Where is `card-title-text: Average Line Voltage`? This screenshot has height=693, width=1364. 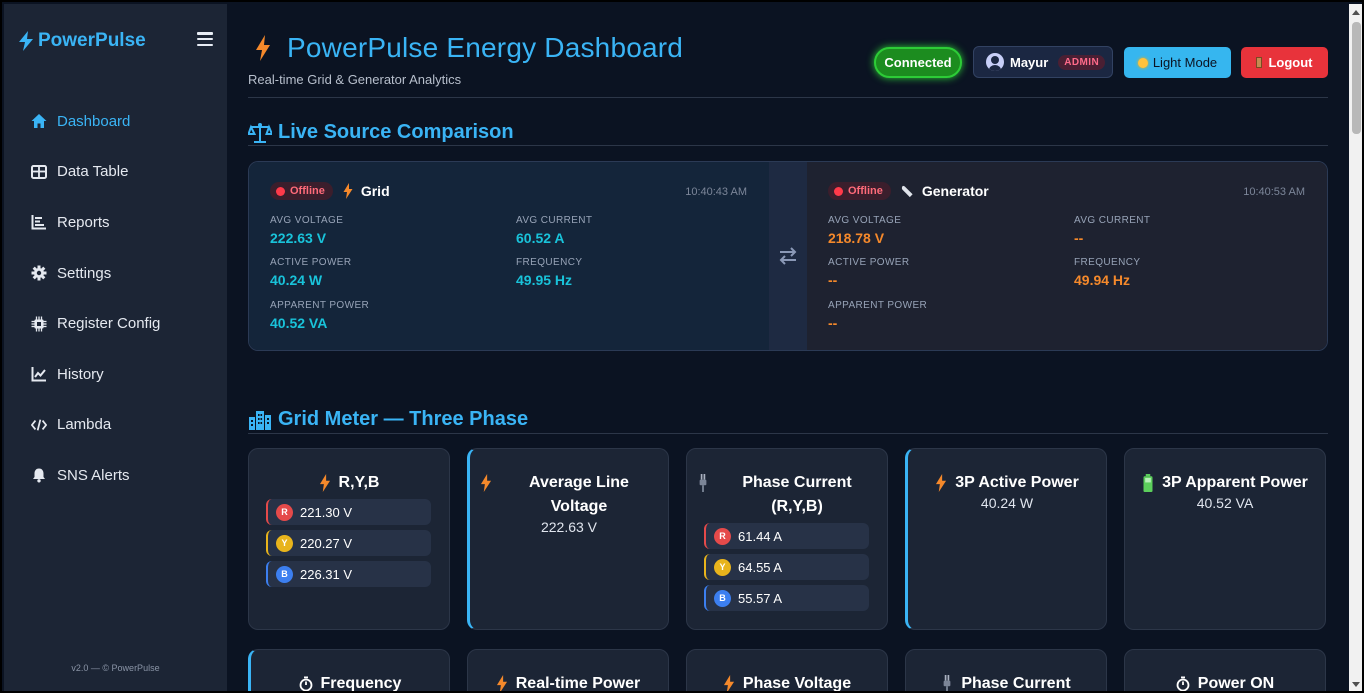
card-title-text: Average Line Voltage is located at coordinates (579, 494).